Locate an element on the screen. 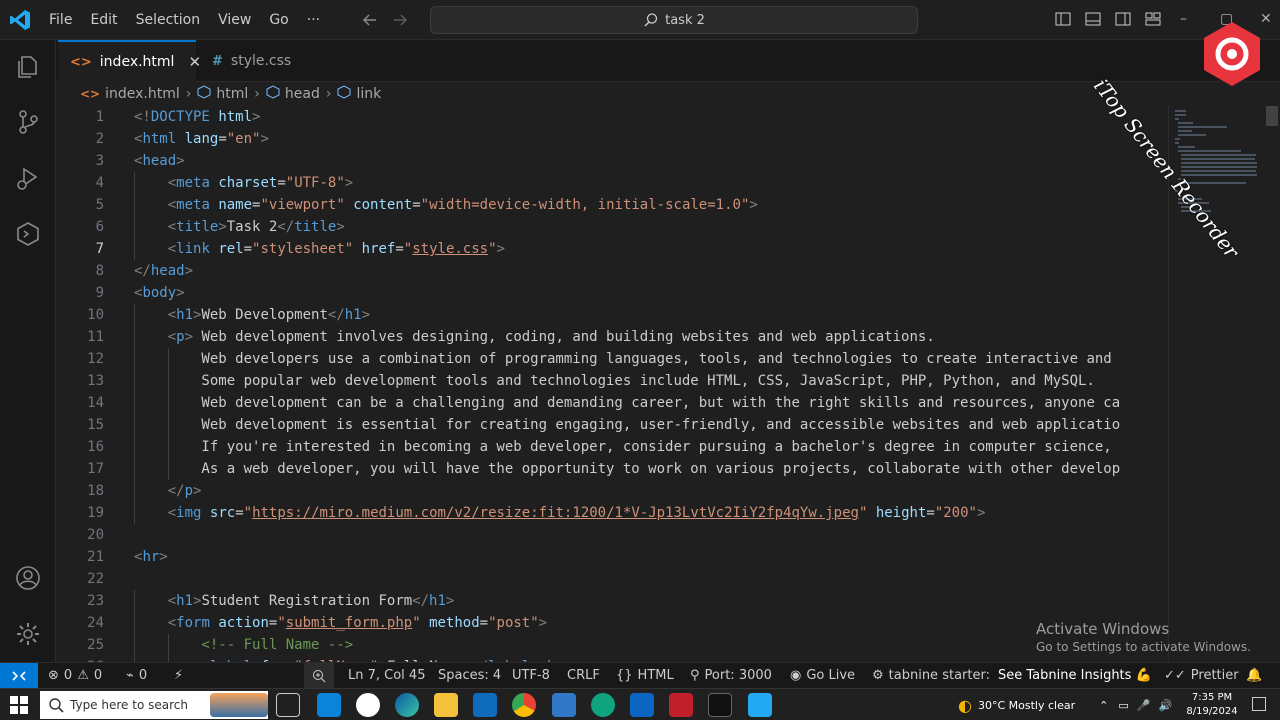 This screenshot has width=1280, height=720. tray-chevron-icon: ⌃ is located at coordinates (1103, 705).